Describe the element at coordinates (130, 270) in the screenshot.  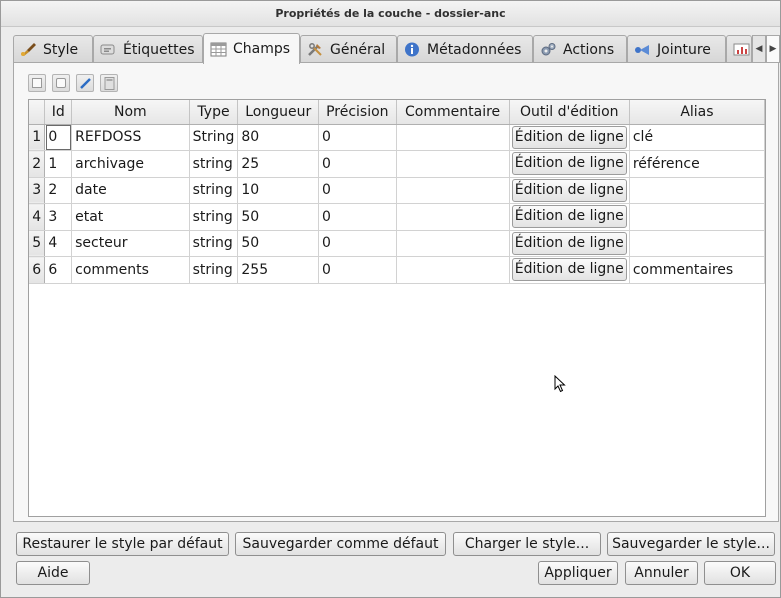
I see `cell-name: comments` at that location.